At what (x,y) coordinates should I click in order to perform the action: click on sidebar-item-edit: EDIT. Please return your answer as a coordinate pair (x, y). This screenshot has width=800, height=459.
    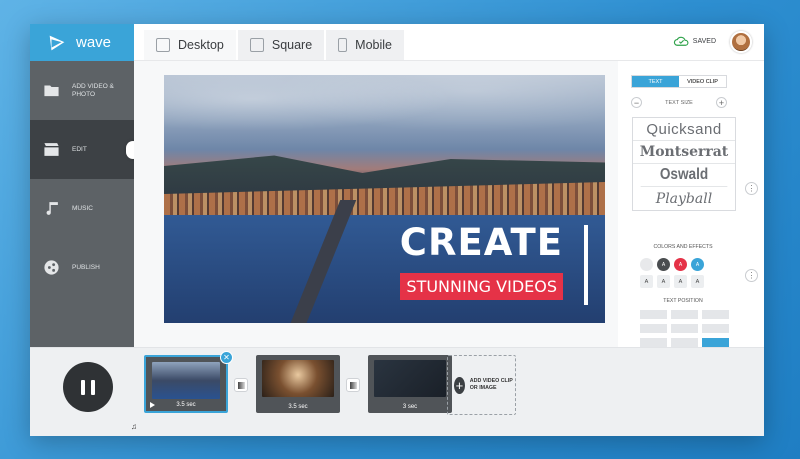
    Looking at the image, I should click on (82, 149).